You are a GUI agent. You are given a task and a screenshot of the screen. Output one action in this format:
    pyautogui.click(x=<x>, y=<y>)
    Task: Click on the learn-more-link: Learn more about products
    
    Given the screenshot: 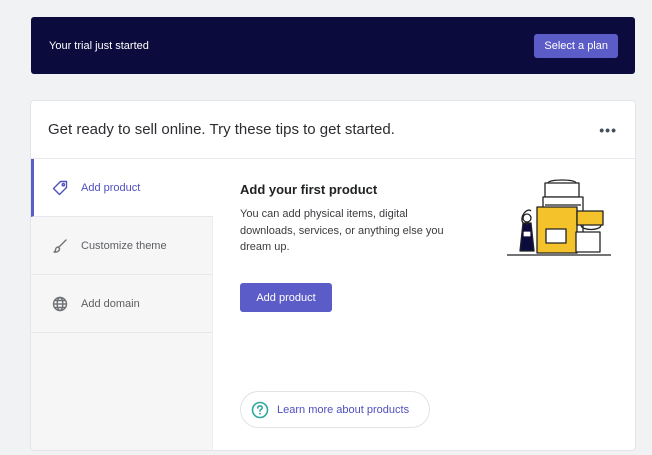 What is the action you would take?
    pyautogui.click(x=335, y=409)
    